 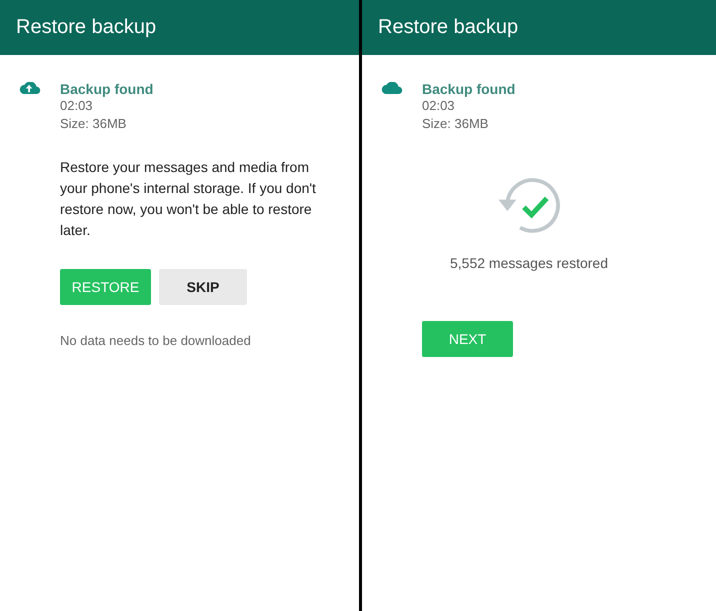 I want to click on status-text: 5,552 messages restored, so click(x=529, y=263).